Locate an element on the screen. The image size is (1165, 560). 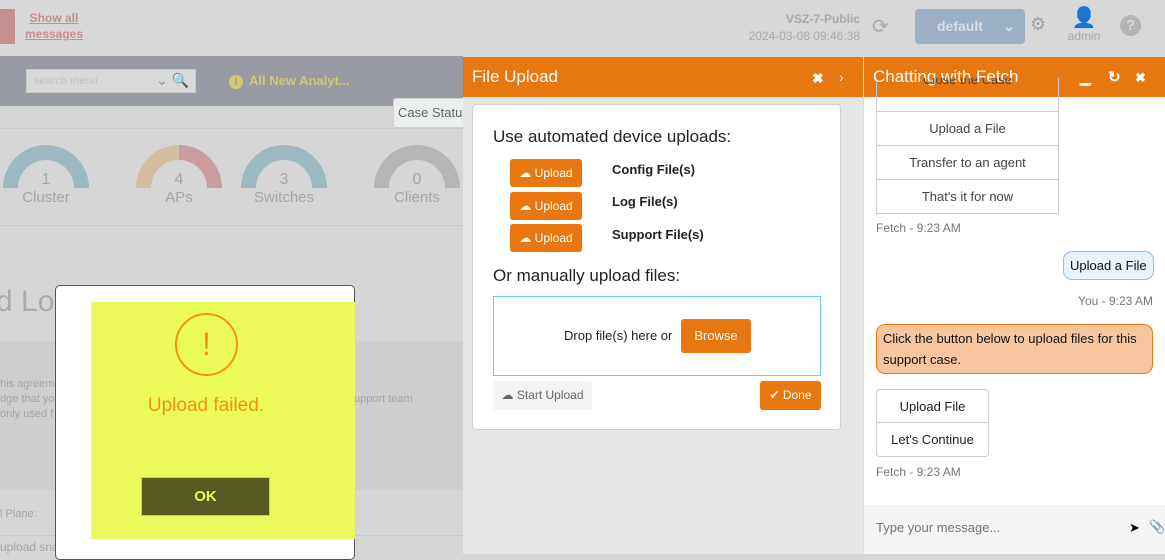
chat-option: Upload a File is located at coordinates (967, 129).